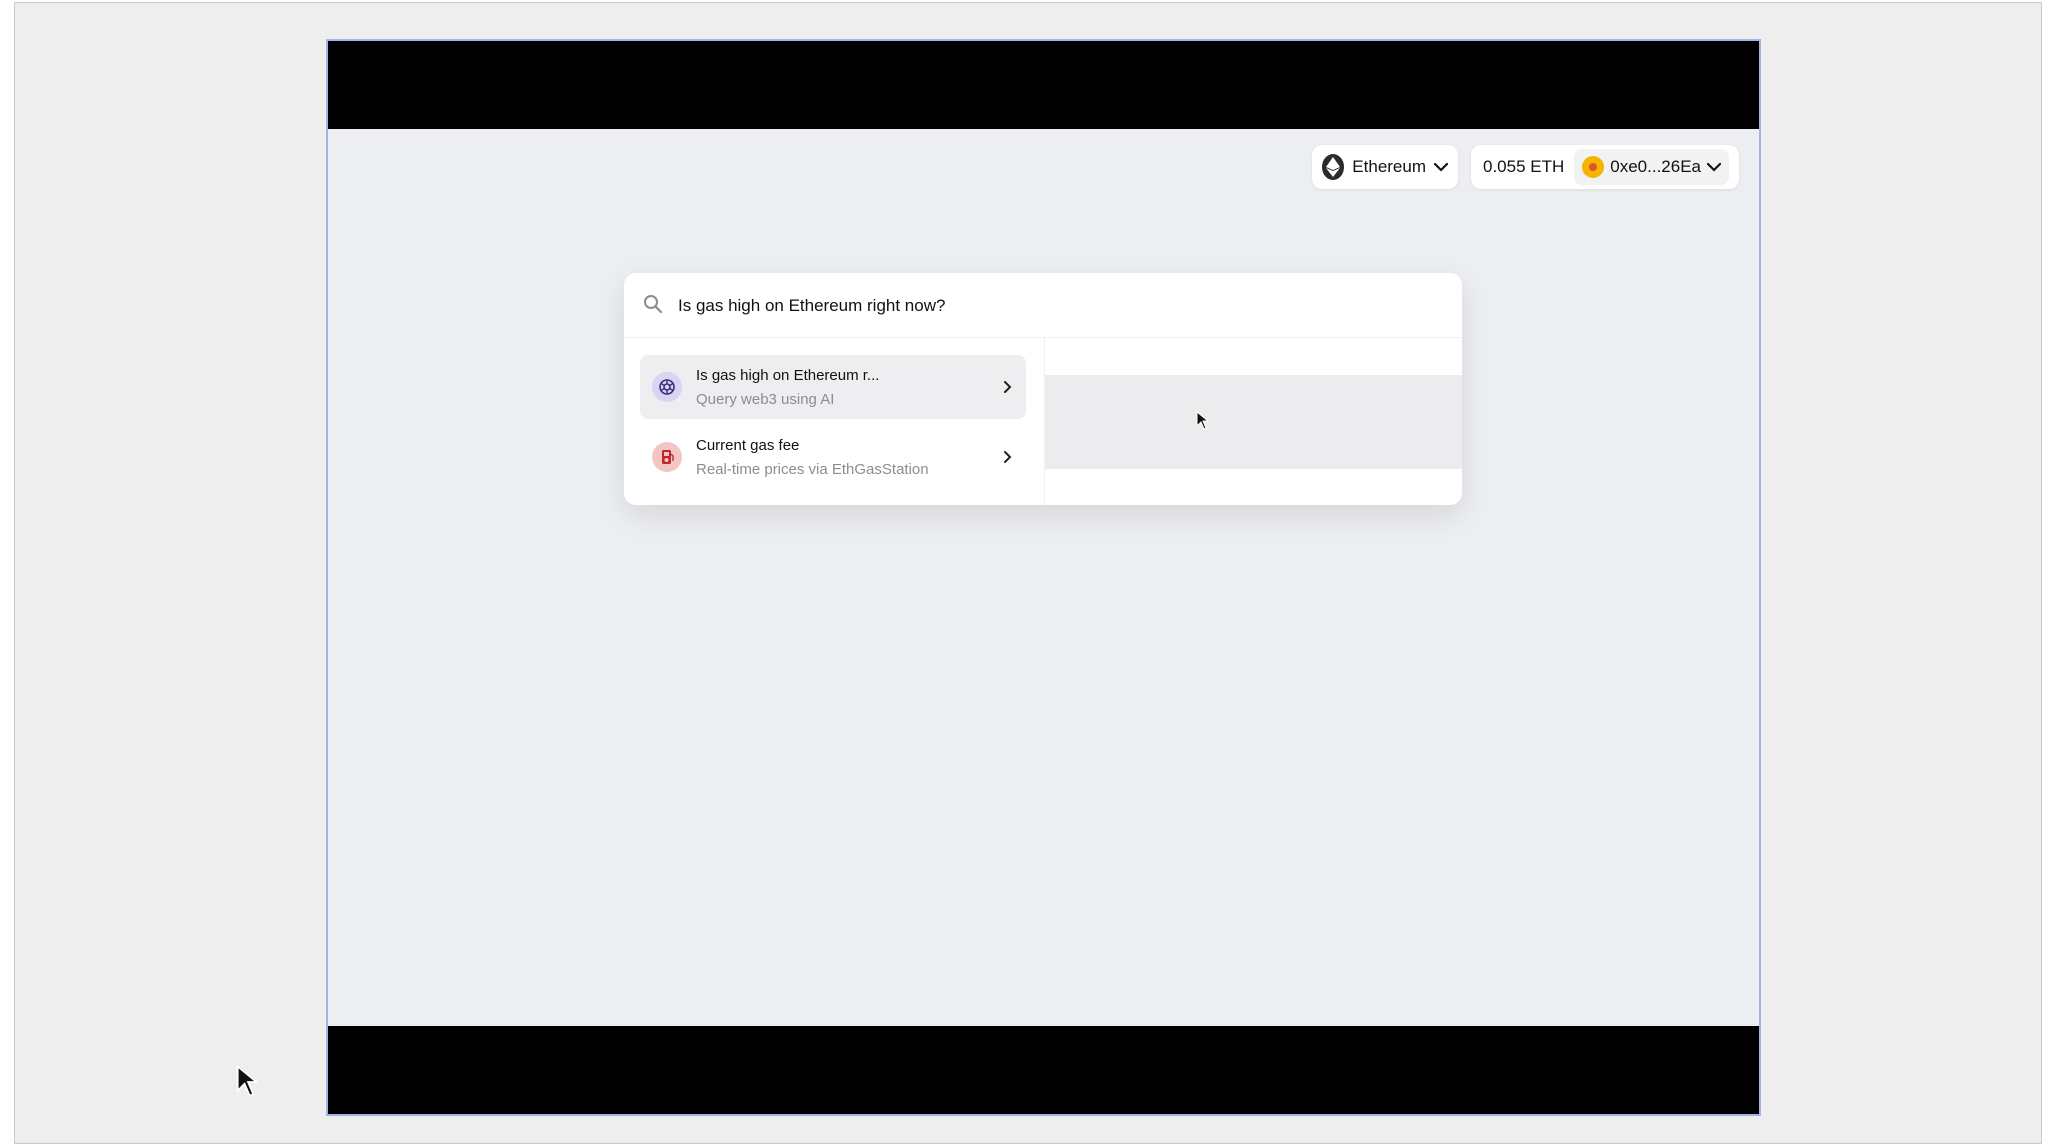 The width and height of the screenshot is (2048, 1148). Describe the element at coordinates (765, 399) in the screenshot. I see `result-subtitle: Query web3 using AI` at that location.